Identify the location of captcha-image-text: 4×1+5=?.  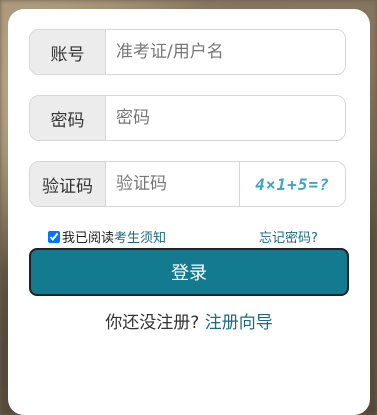
(292, 184).